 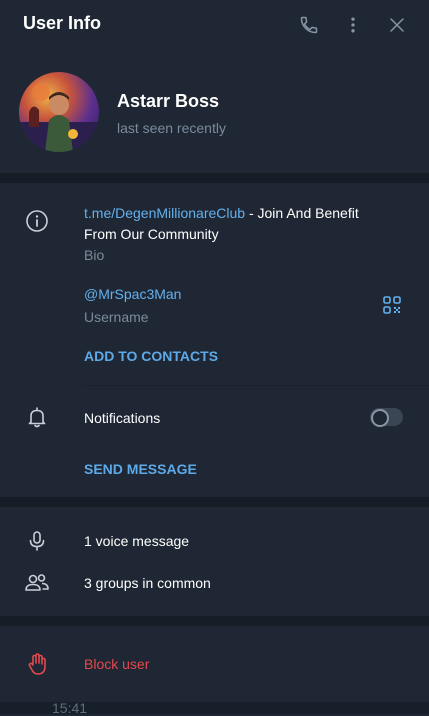 What do you see at coordinates (136, 541) in the screenshot?
I see `voice-messages-item: 1 voice message` at bounding box center [136, 541].